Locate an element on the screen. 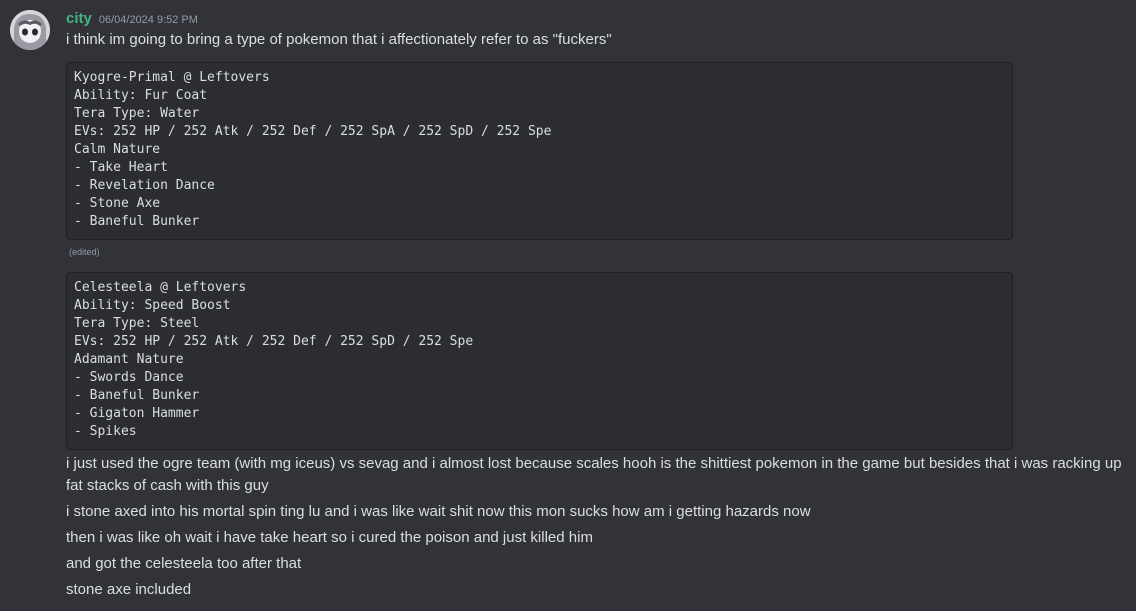 Image resolution: width=1136 pixels, height=611 pixels. timestamp: 06/04/2024 9:52 PM is located at coordinates (148, 20).